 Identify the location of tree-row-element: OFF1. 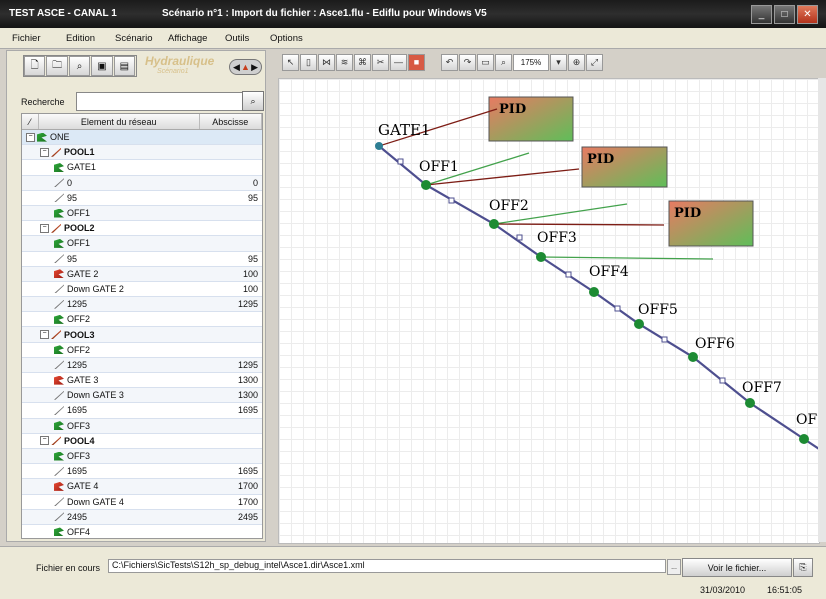
(120, 243).